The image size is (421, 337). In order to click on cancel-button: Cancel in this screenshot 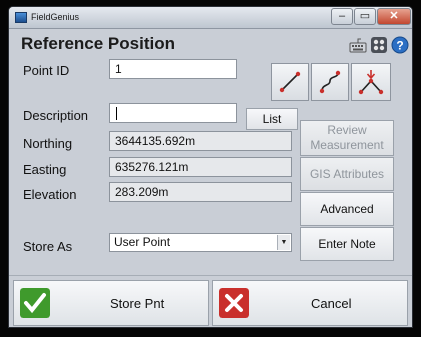, I will do `click(310, 303)`.